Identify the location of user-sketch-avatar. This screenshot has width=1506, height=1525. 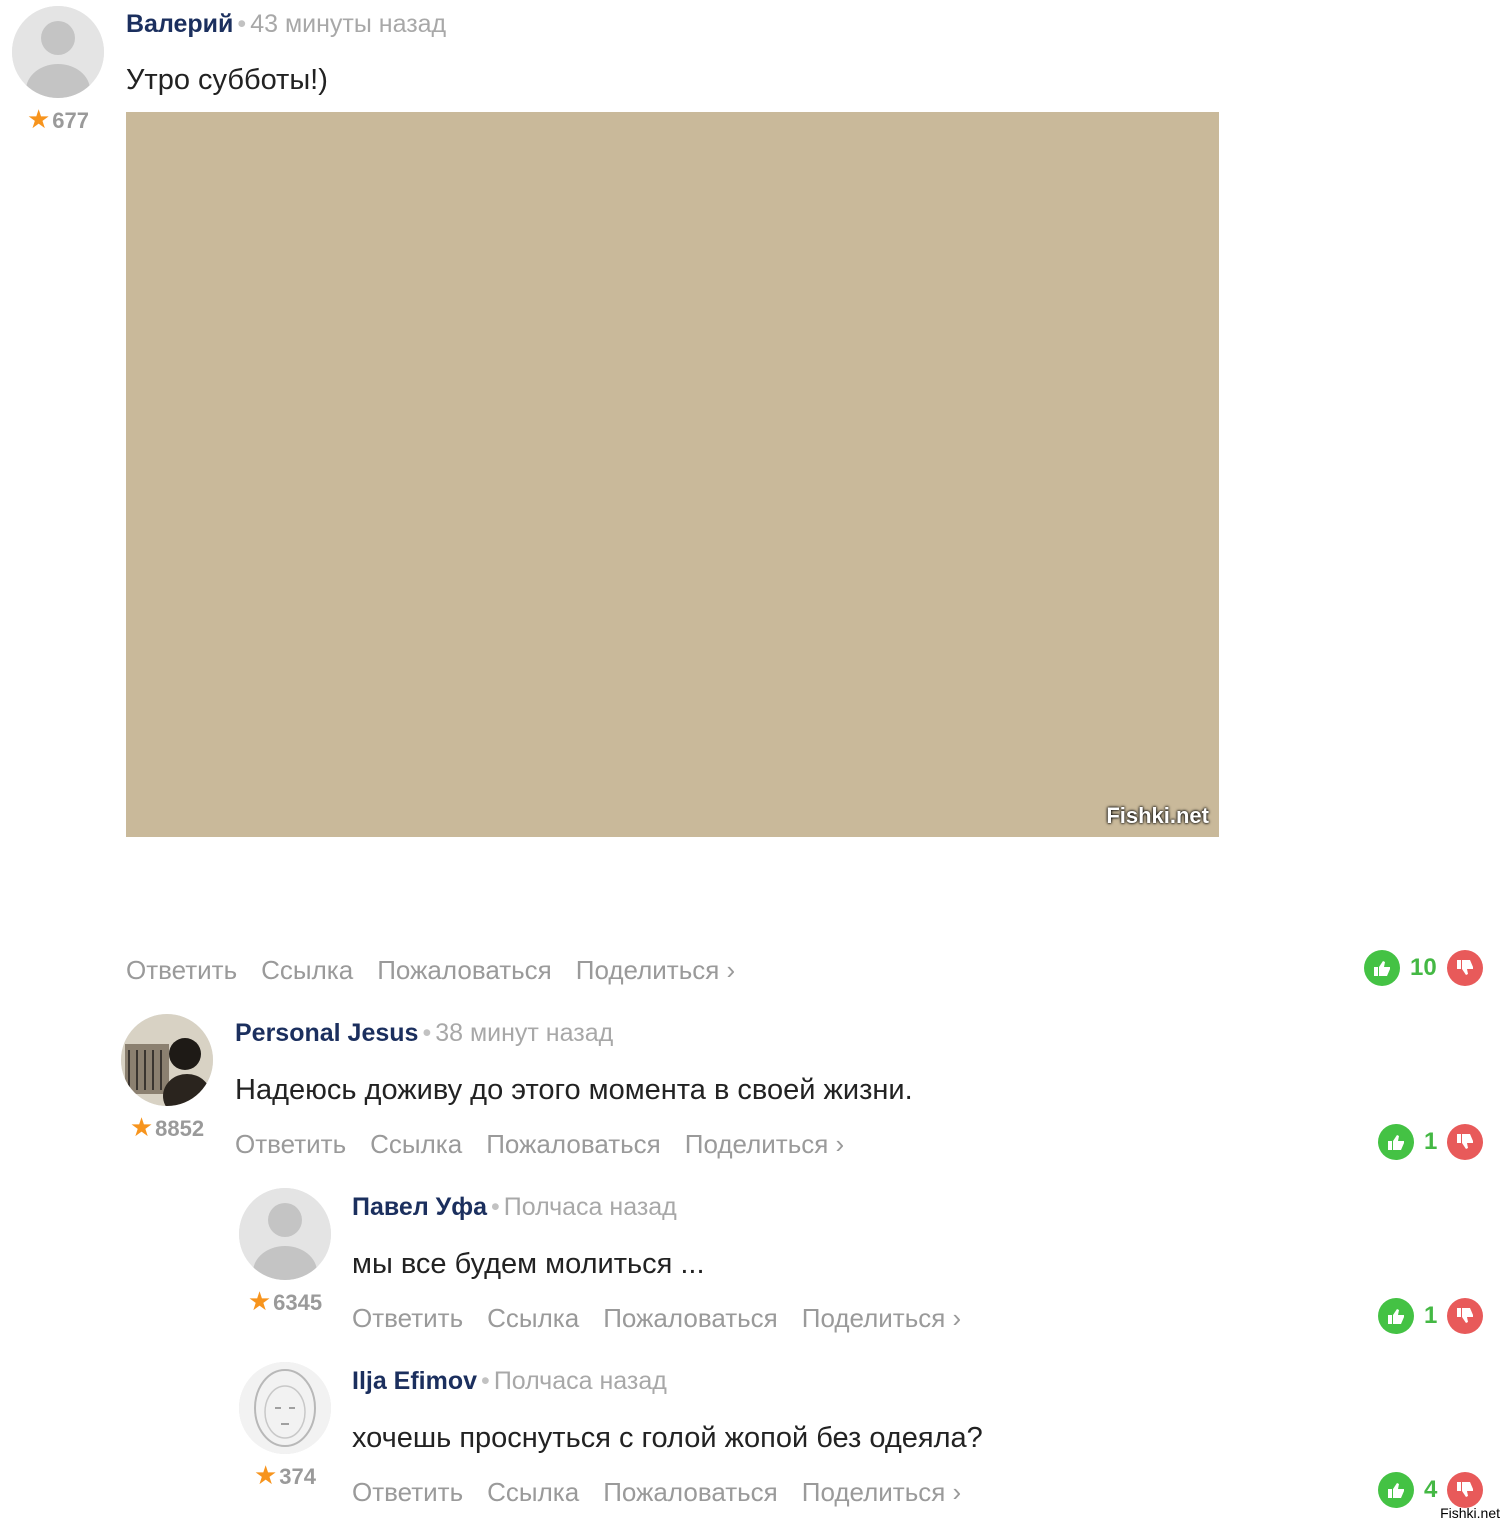
(285, 1408).